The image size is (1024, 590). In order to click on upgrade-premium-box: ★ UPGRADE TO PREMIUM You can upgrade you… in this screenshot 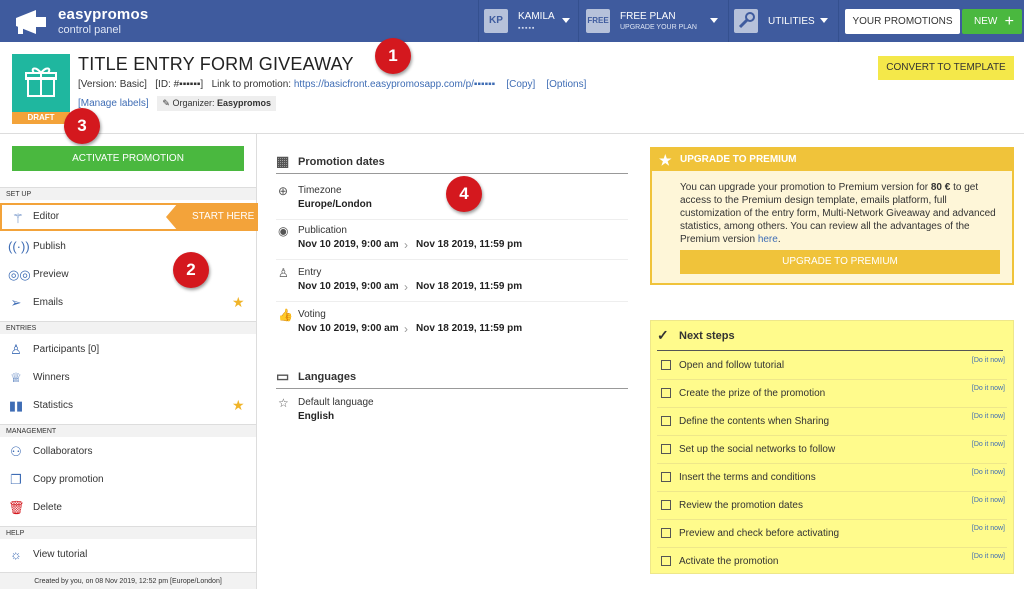, I will do `click(832, 216)`.